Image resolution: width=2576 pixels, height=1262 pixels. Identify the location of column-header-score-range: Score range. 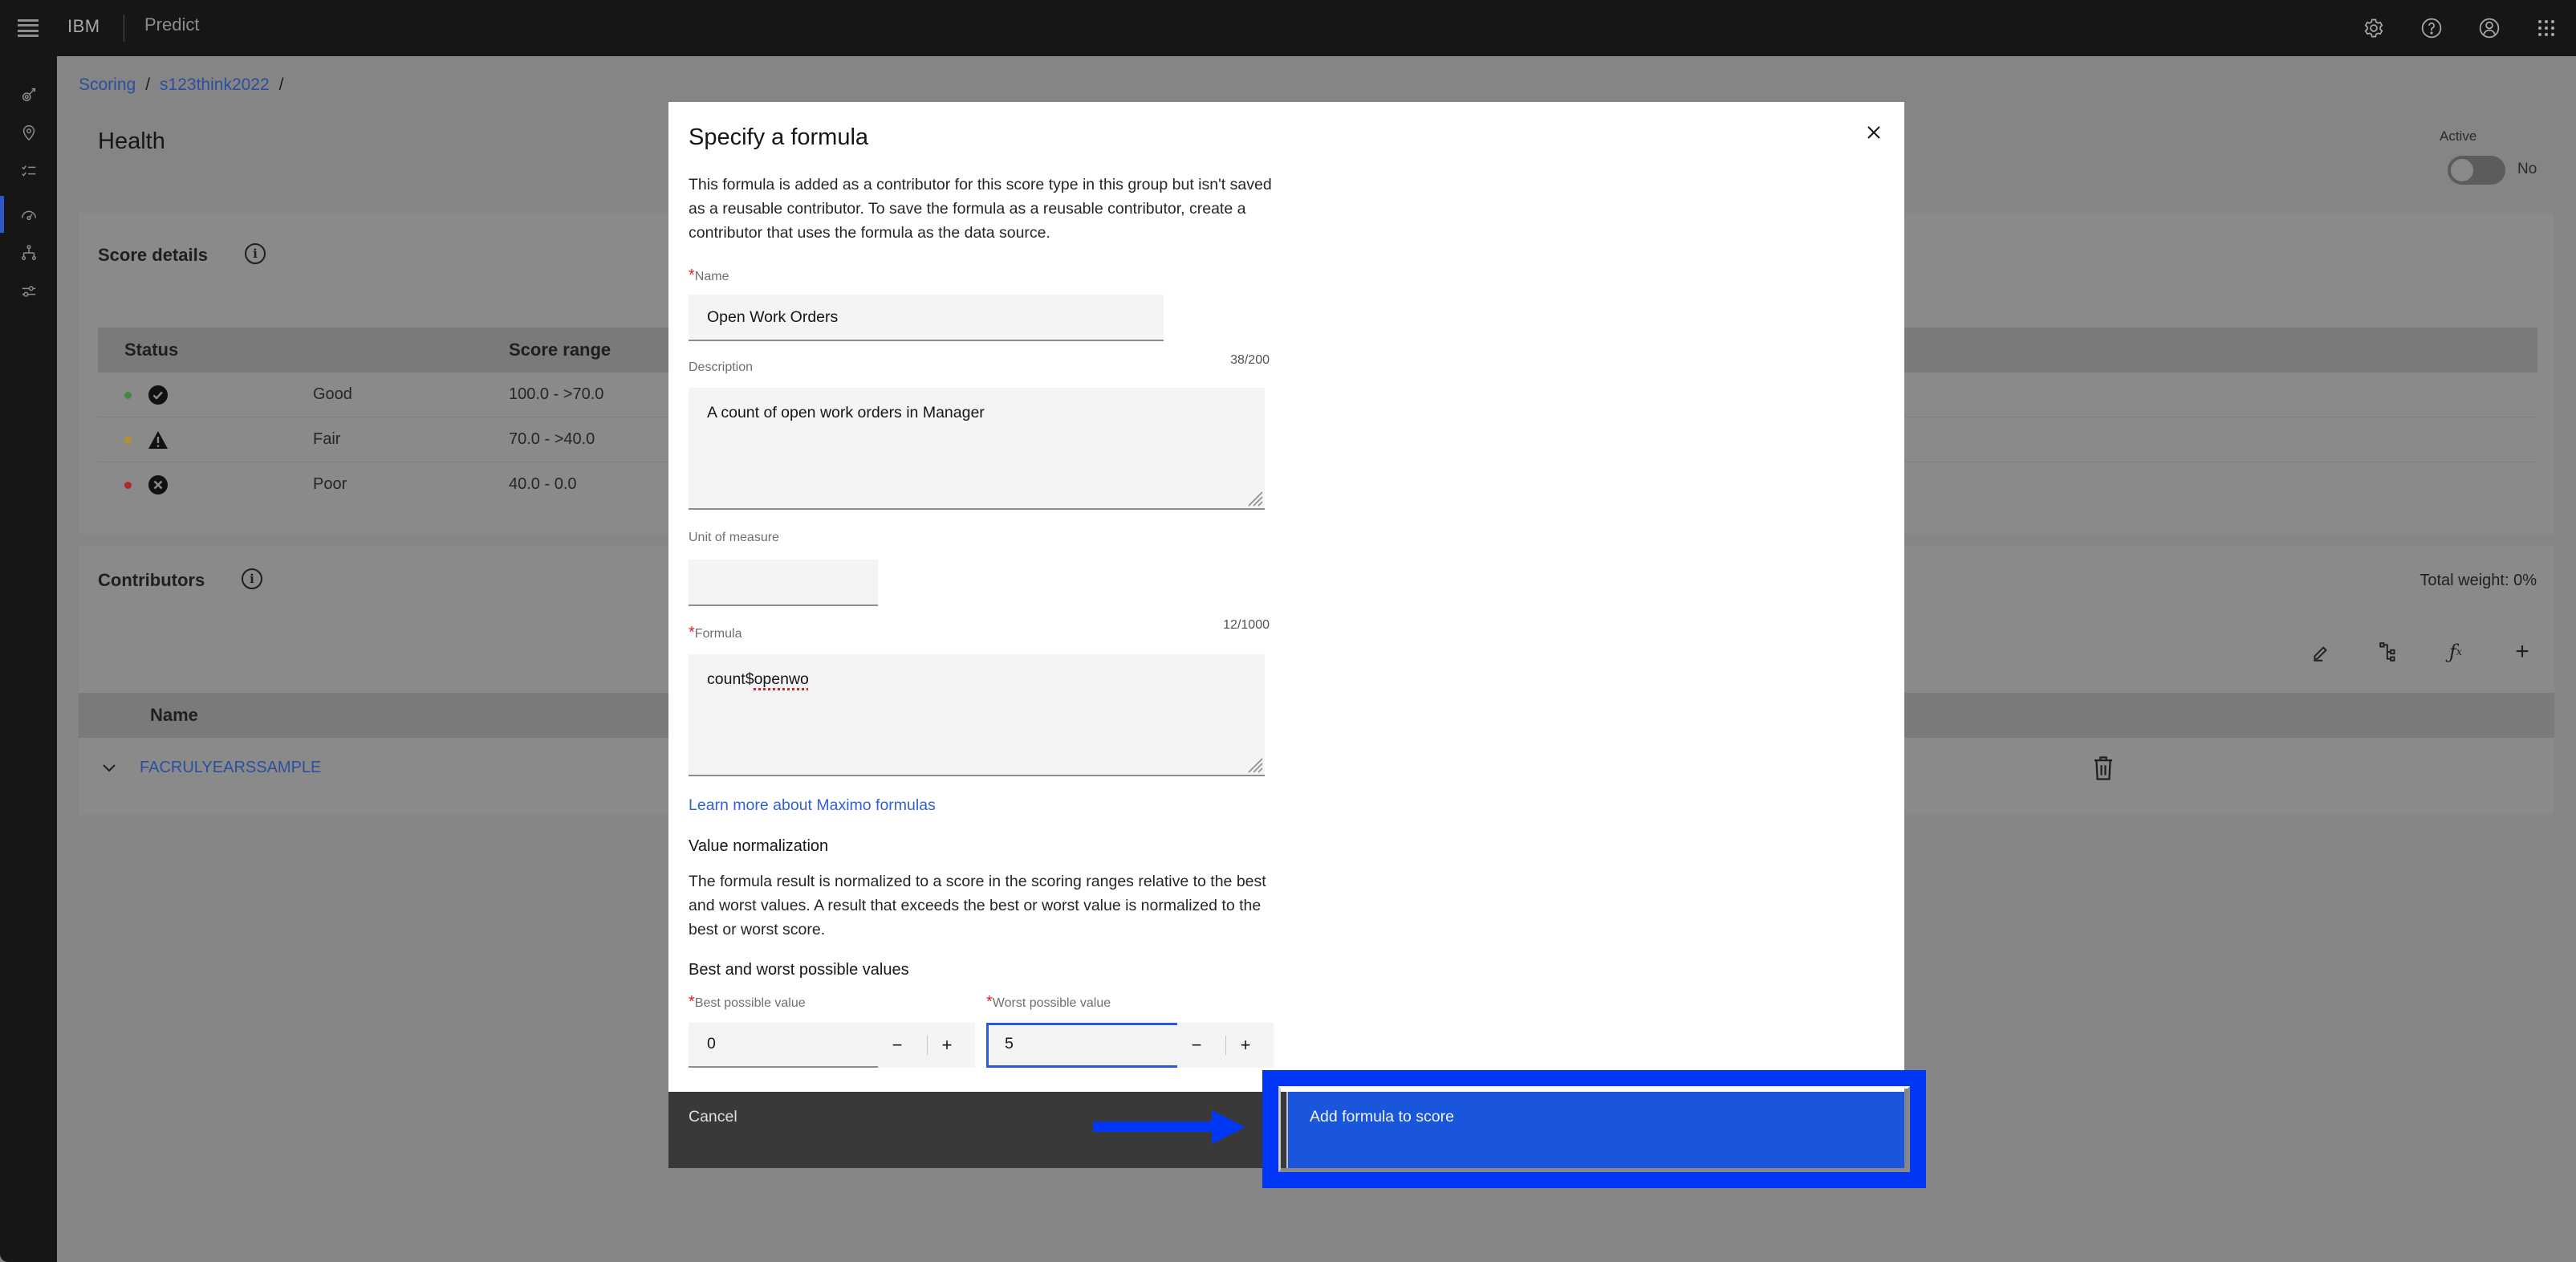
(560, 350).